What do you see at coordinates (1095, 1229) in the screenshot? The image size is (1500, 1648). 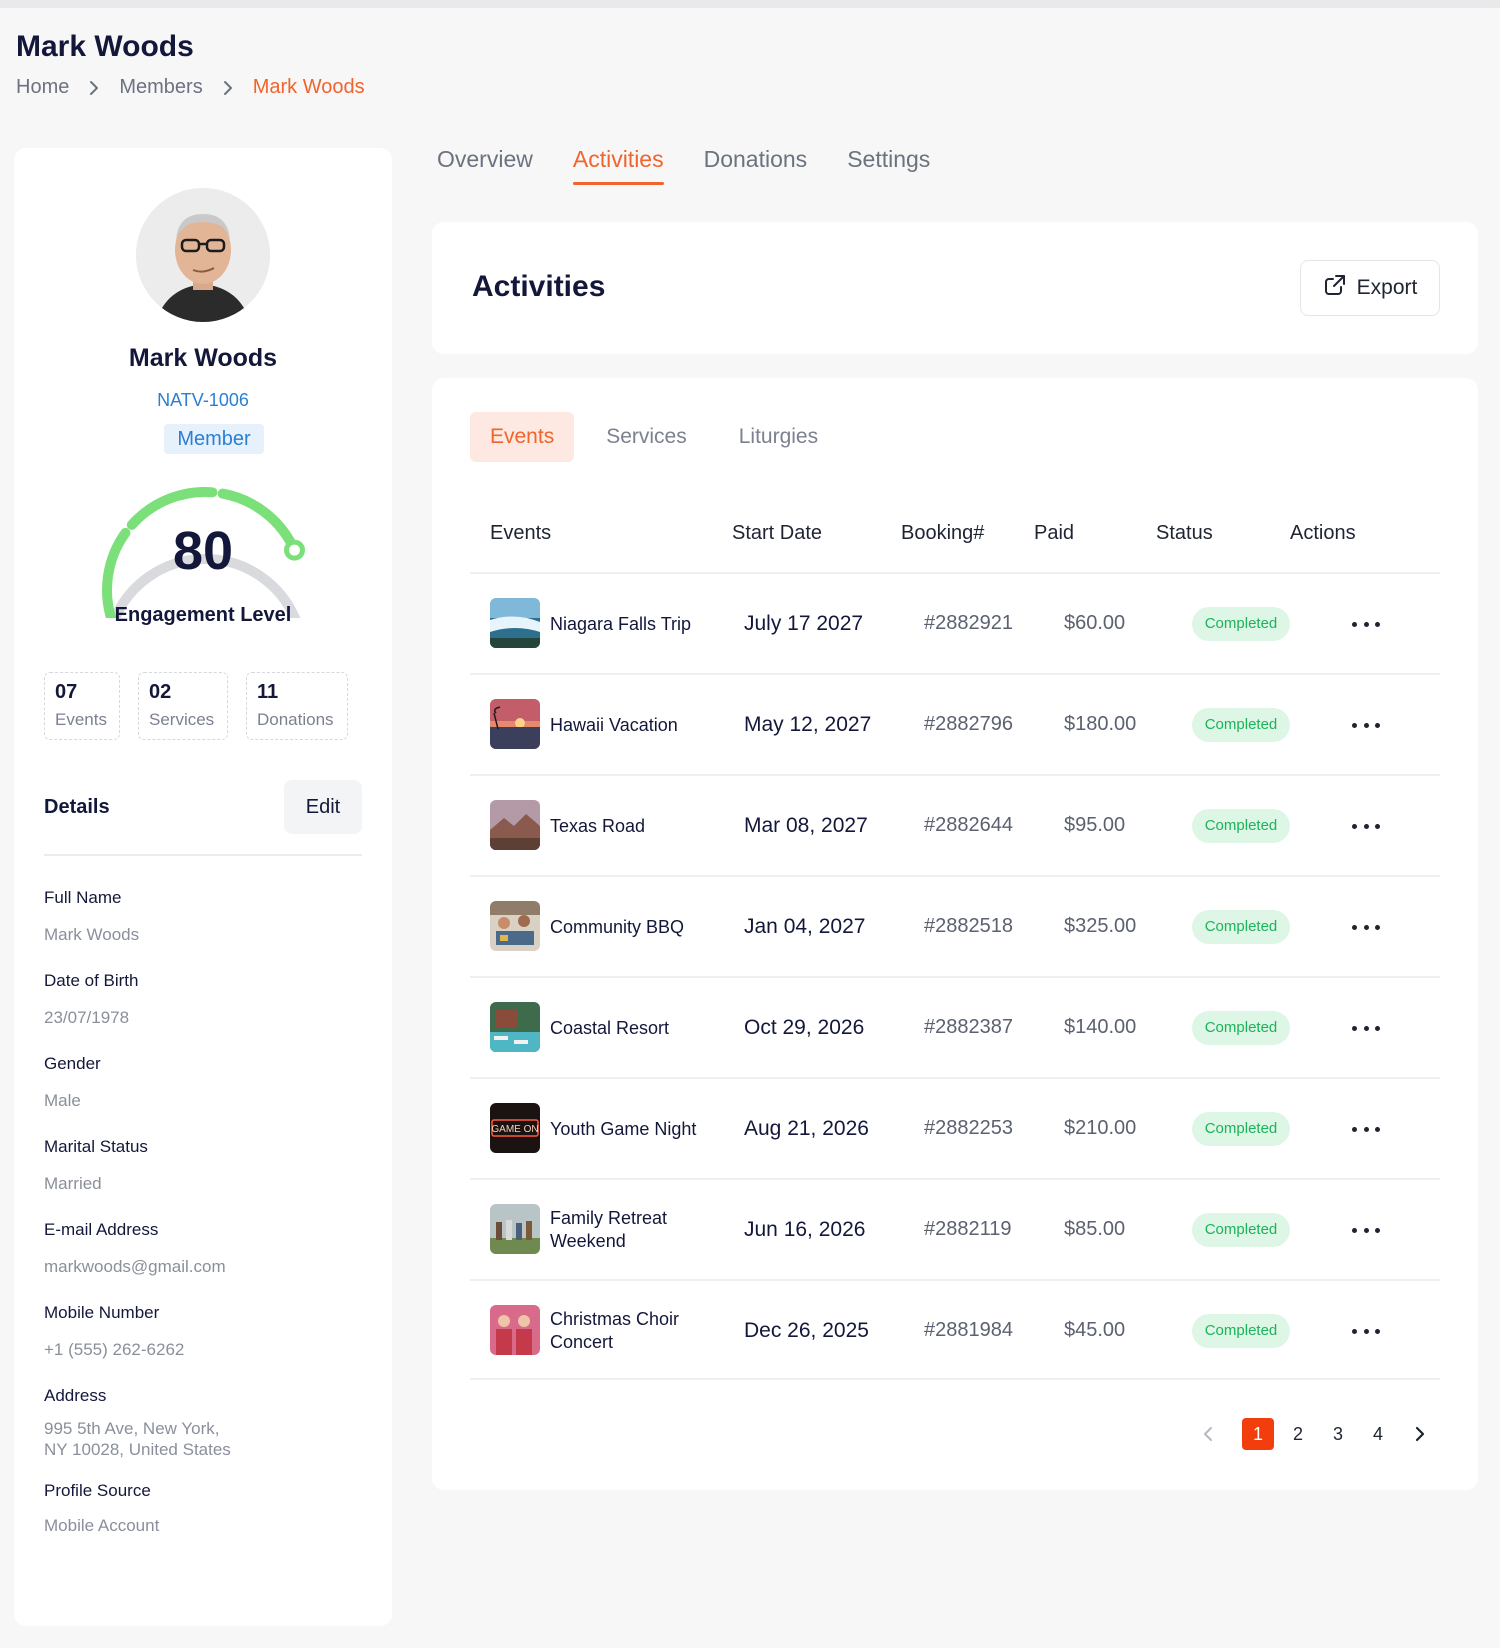 I see `paid-amount: $85.00` at bounding box center [1095, 1229].